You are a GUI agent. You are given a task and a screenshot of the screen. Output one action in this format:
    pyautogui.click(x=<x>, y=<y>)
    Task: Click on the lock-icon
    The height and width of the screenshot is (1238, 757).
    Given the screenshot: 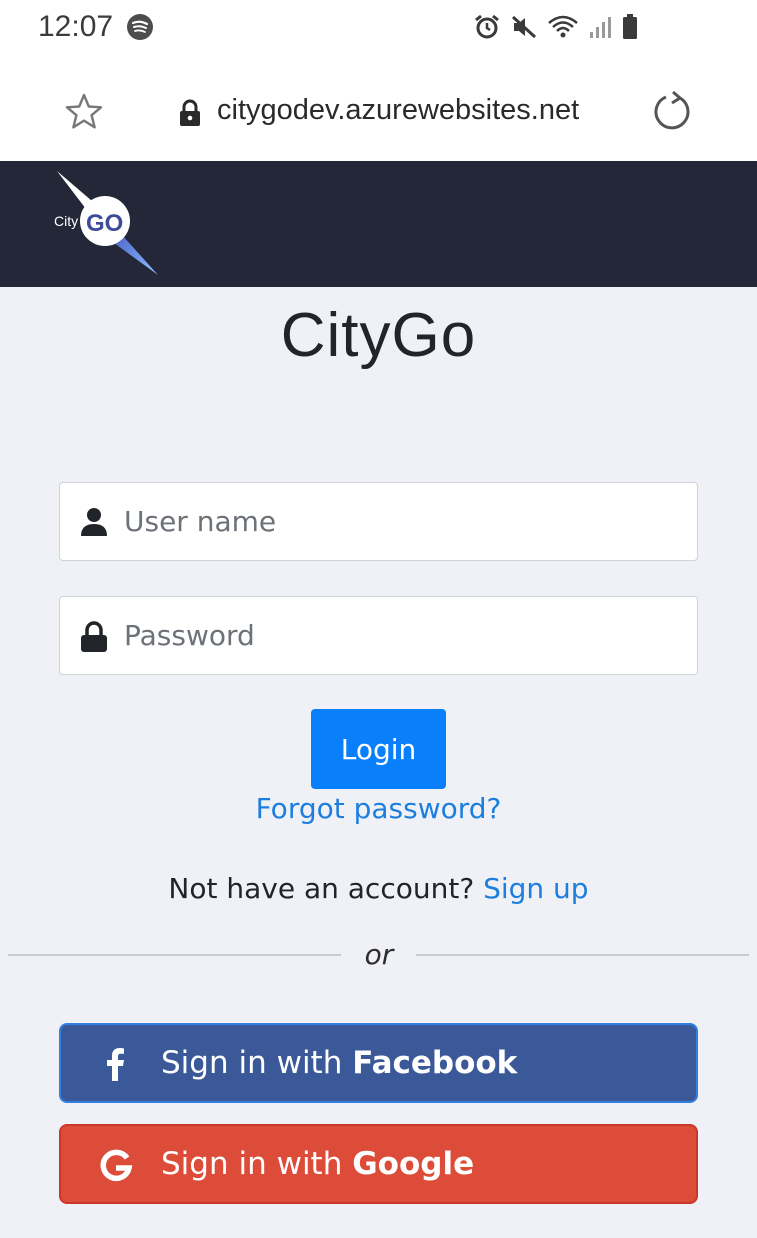 What is the action you would take?
    pyautogui.click(x=190, y=115)
    